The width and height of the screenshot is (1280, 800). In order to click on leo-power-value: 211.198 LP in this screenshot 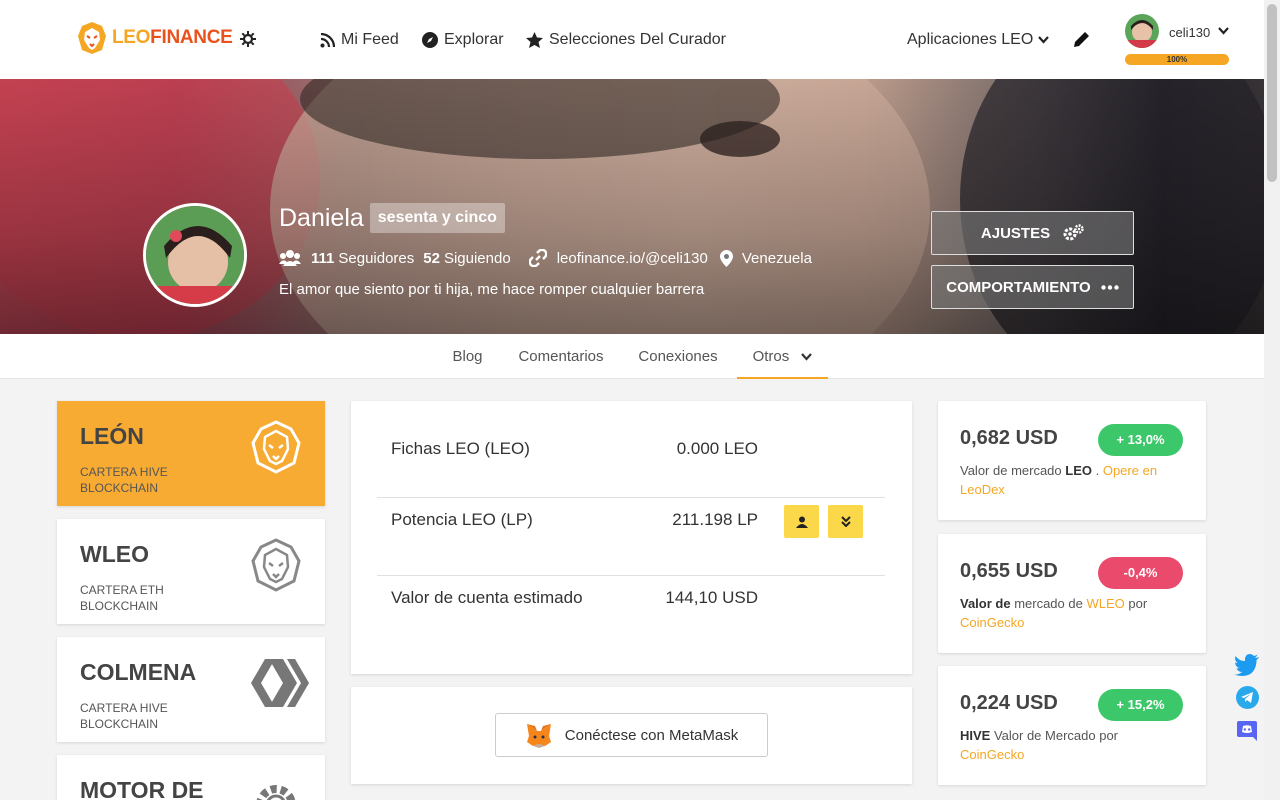, I will do `click(715, 519)`.